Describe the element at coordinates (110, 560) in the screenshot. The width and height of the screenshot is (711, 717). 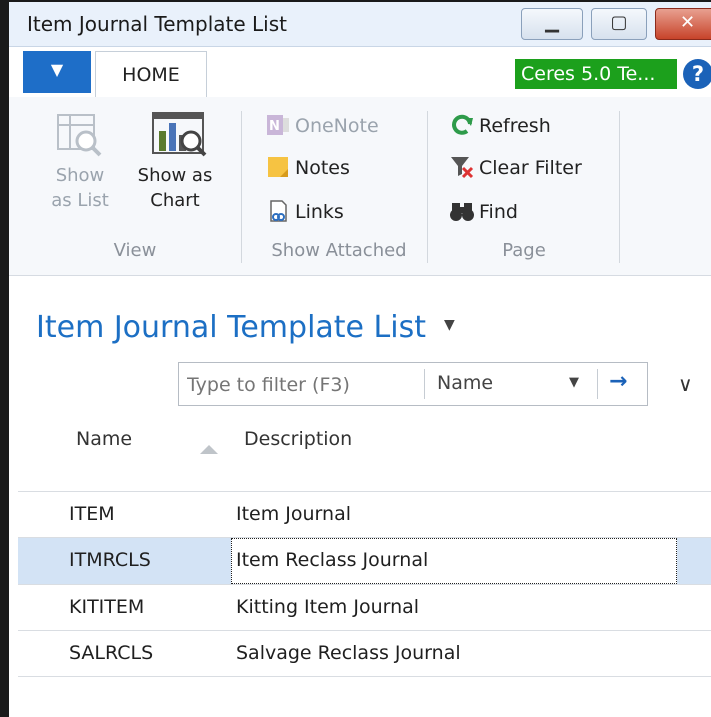
I see `cell-name: ITMRCLS` at that location.